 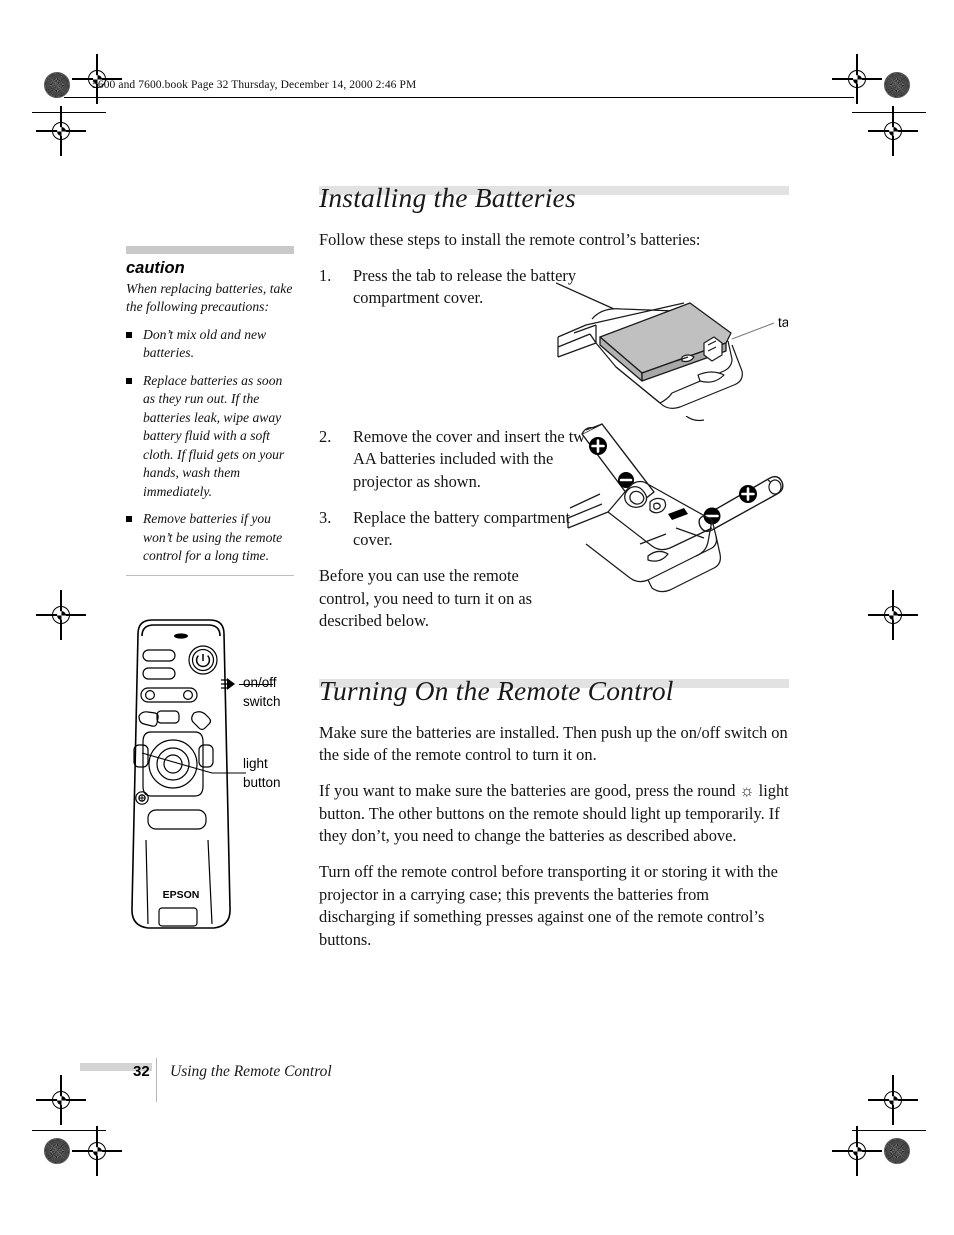 I want to click on registration-mark-bottom-right-lower, so click(x=857, y=1151).